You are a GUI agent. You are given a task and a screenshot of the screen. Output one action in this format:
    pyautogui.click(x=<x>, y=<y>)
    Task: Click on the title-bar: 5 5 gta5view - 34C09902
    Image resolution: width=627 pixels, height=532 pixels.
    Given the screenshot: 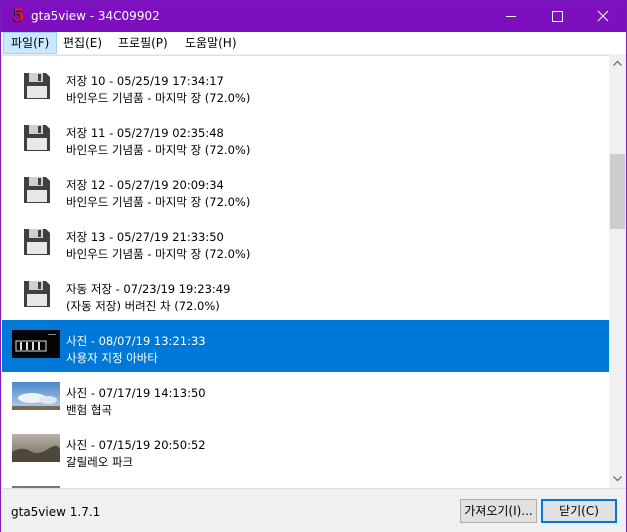 What is the action you would take?
    pyautogui.click(x=313, y=16)
    